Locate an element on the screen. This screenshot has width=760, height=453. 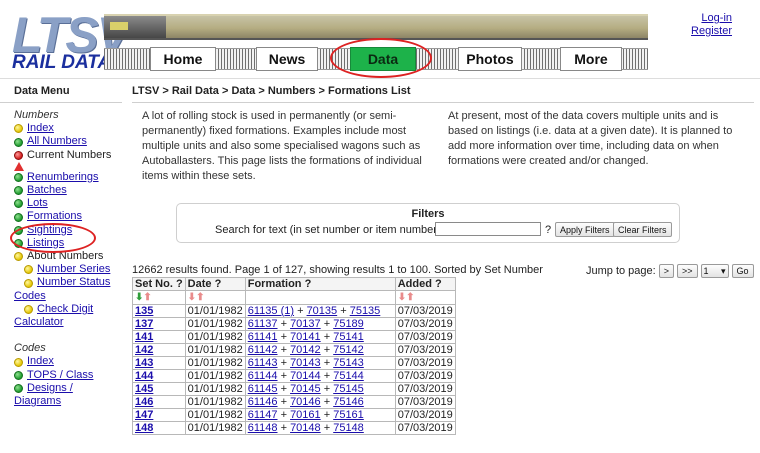
set-number-link: 141 is located at coordinates (144, 337).